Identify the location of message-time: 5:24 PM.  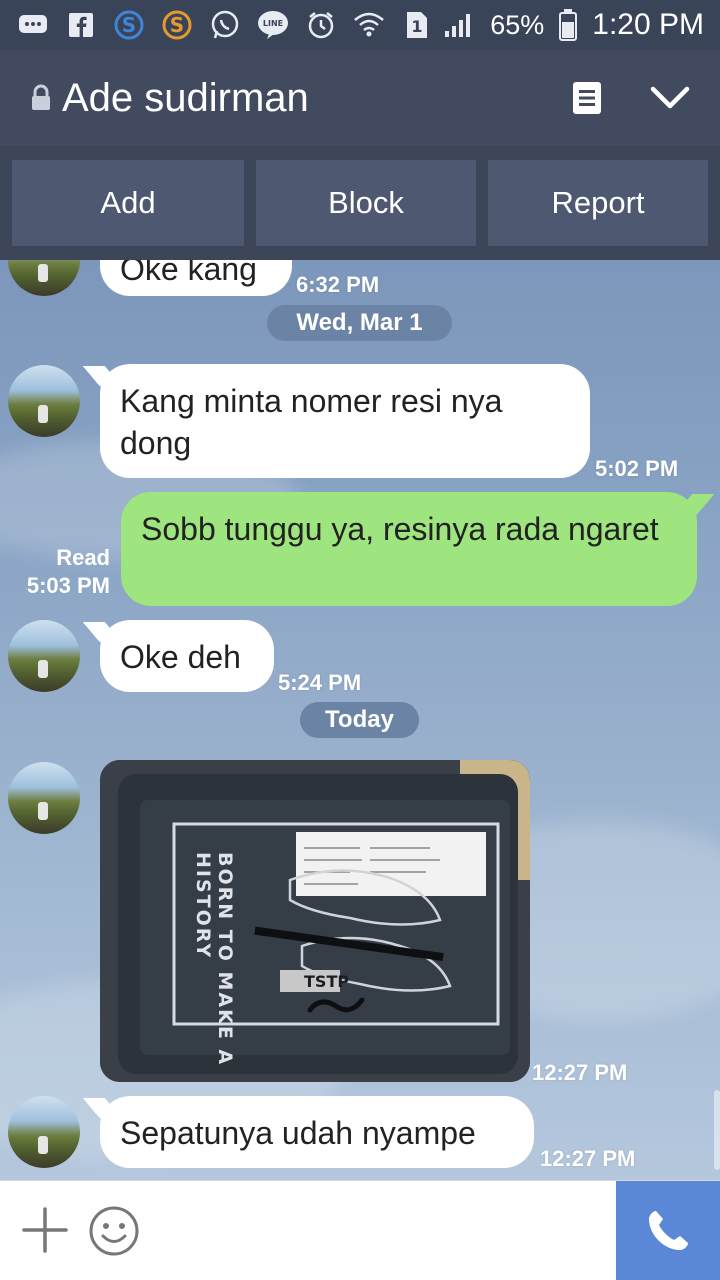
(320, 682).